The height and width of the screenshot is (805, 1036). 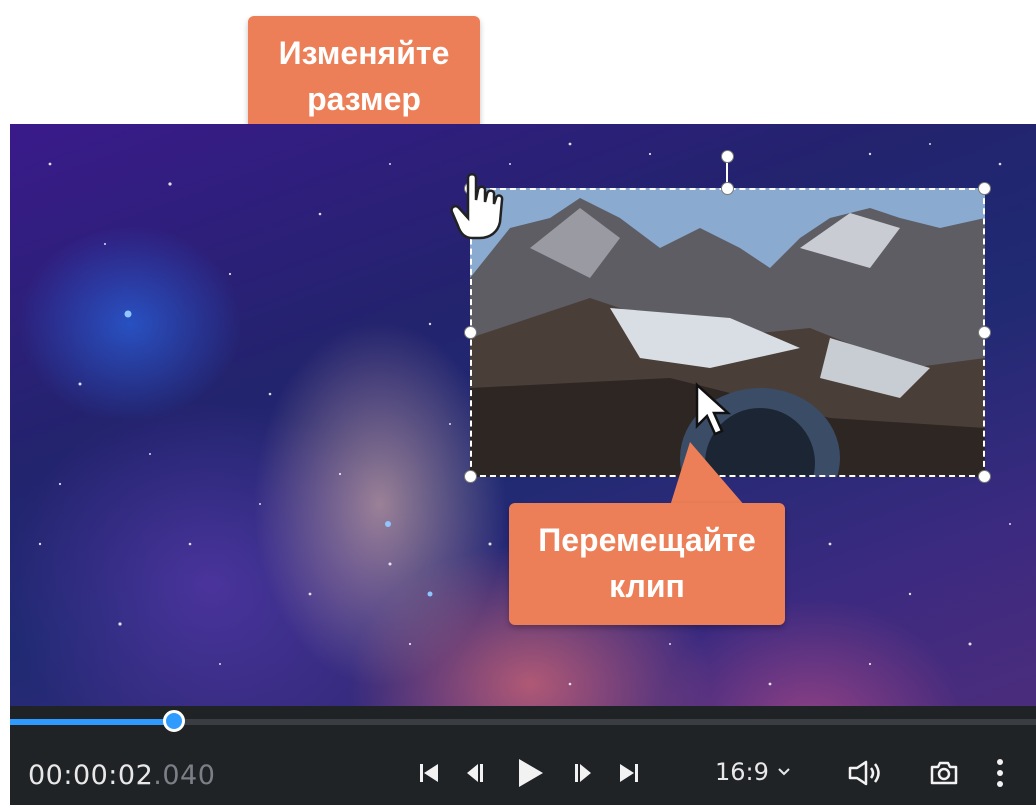 I want to click on chevron-down-icon, so click(x=784, y=772).